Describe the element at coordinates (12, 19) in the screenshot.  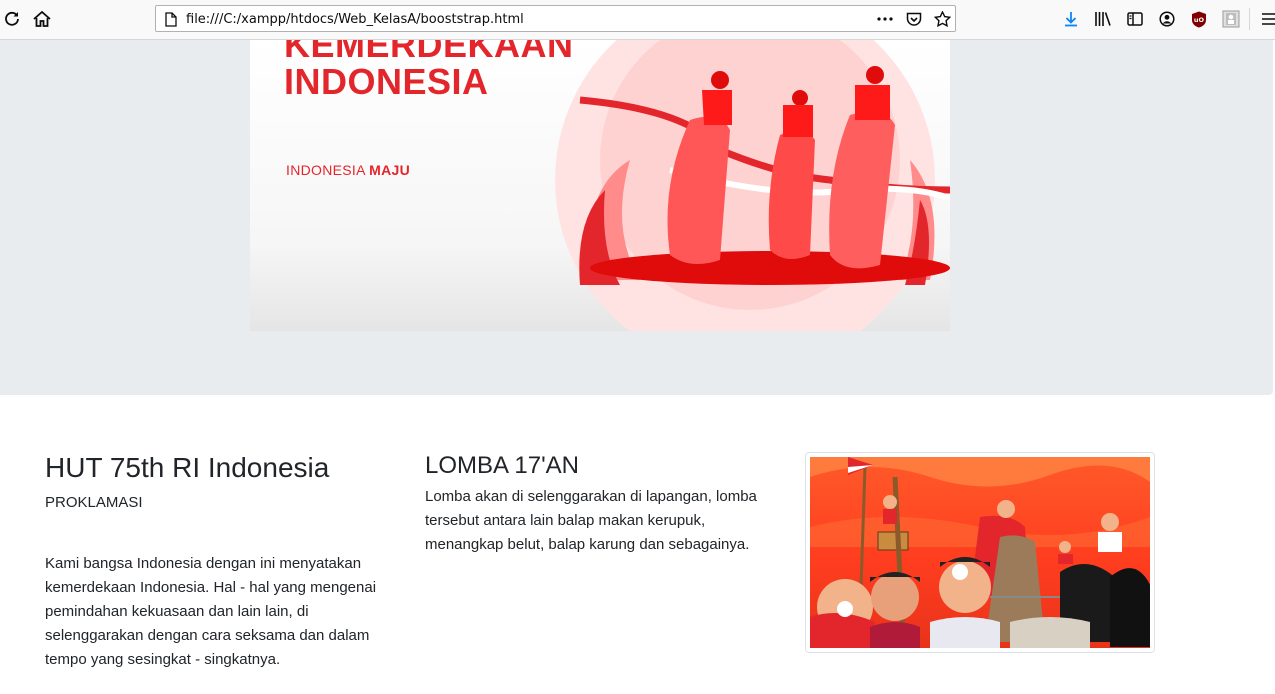
I see `reload-icon` at that location.